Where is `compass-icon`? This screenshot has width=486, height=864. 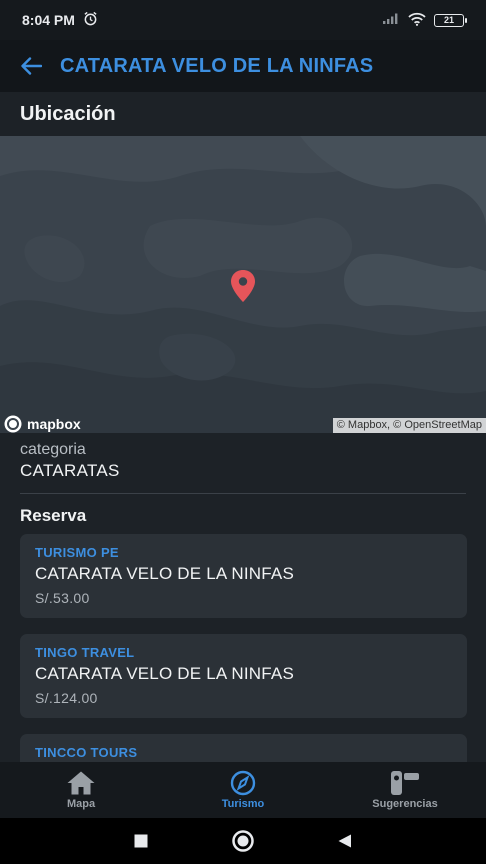 compass-icon is located at coordinates (243, 783).